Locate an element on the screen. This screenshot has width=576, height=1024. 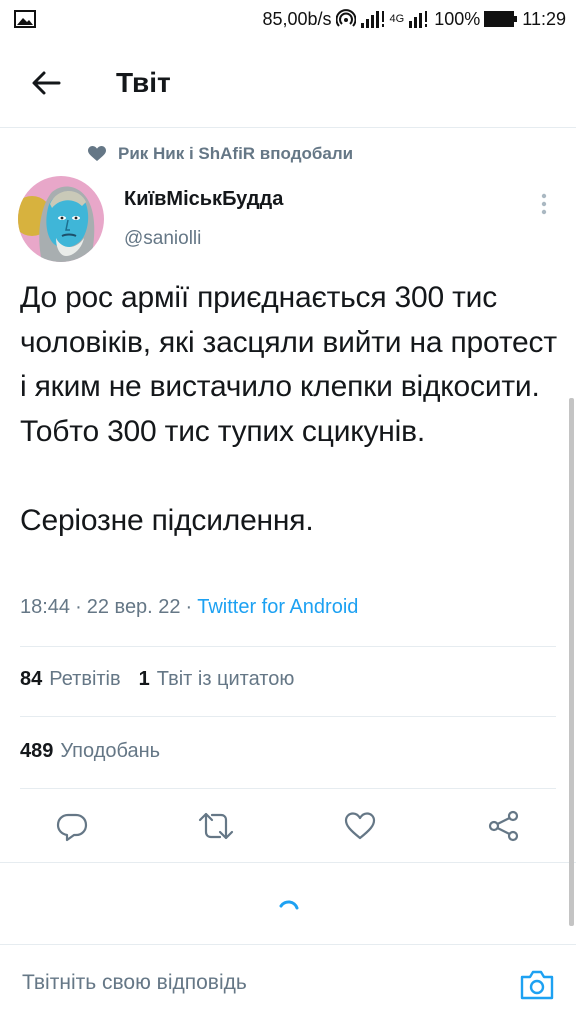
status-bar: 85,00b/s 4G 100% 11:29 is located at coordinates (288, 19).